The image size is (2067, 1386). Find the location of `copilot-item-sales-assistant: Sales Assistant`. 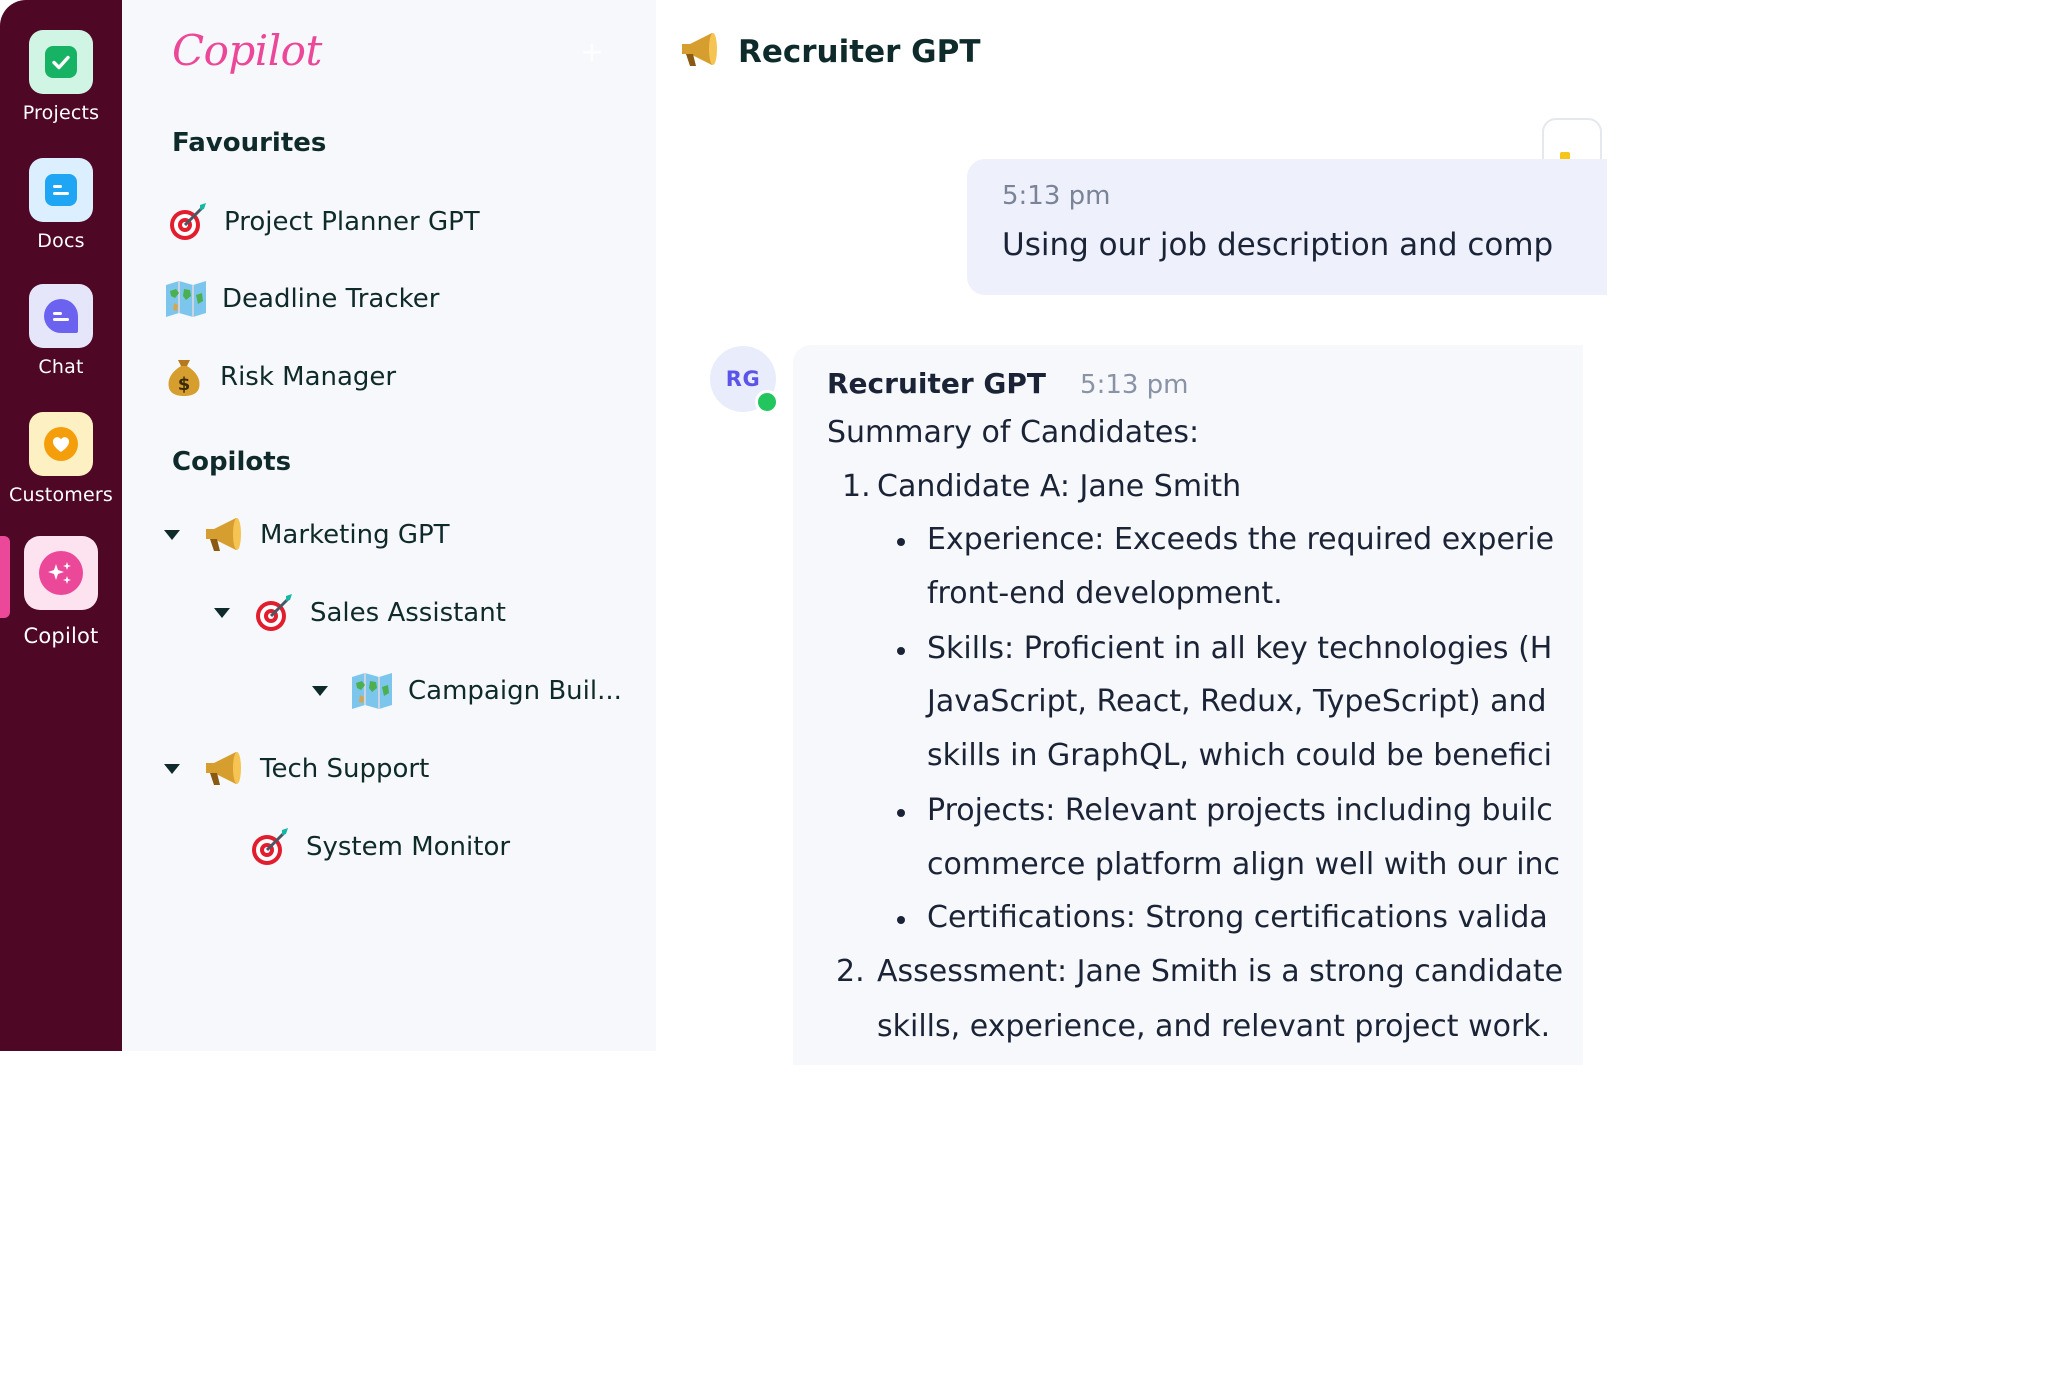

copilot-item-sales-assistant: Sales Assistant is located at coordinates (360, 613).